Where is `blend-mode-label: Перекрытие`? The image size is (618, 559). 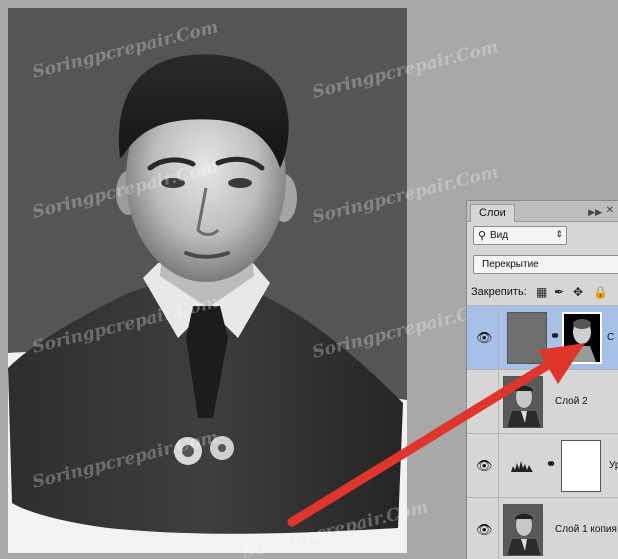
blend-mode-label: Перекрытие is located at coordinates (510, 264).